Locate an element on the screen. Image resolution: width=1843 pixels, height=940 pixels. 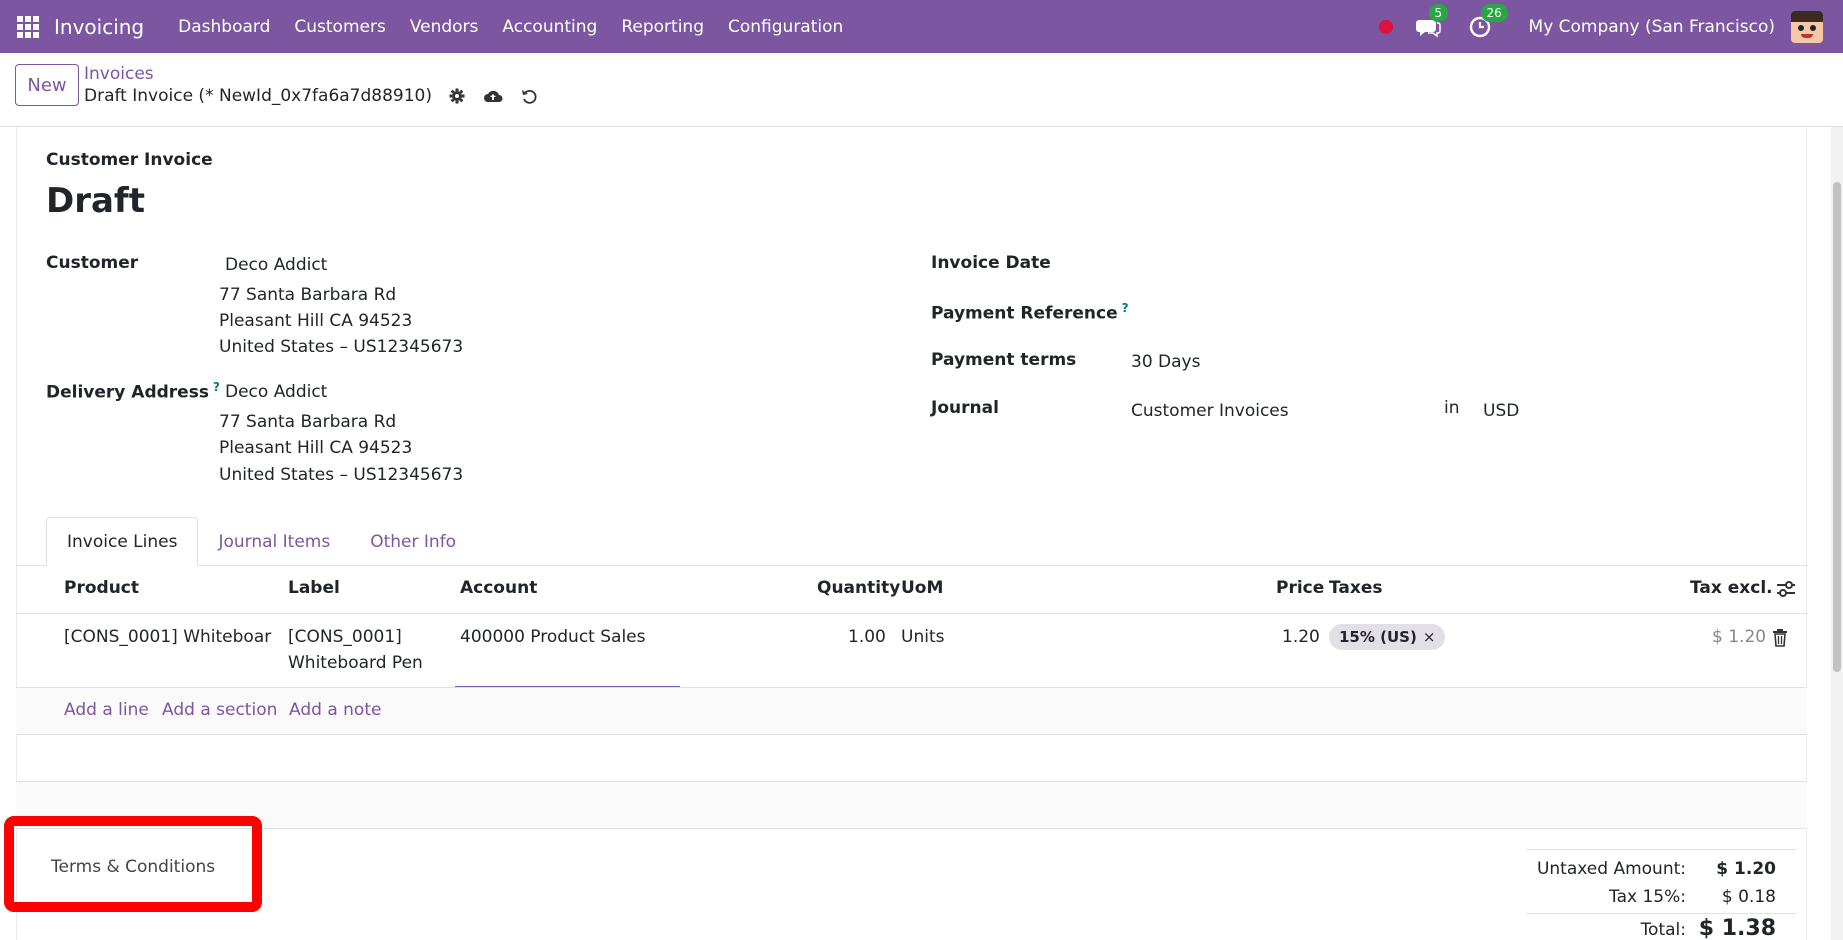
menu-accounting: Accounting is located at coordinates (549, 27).